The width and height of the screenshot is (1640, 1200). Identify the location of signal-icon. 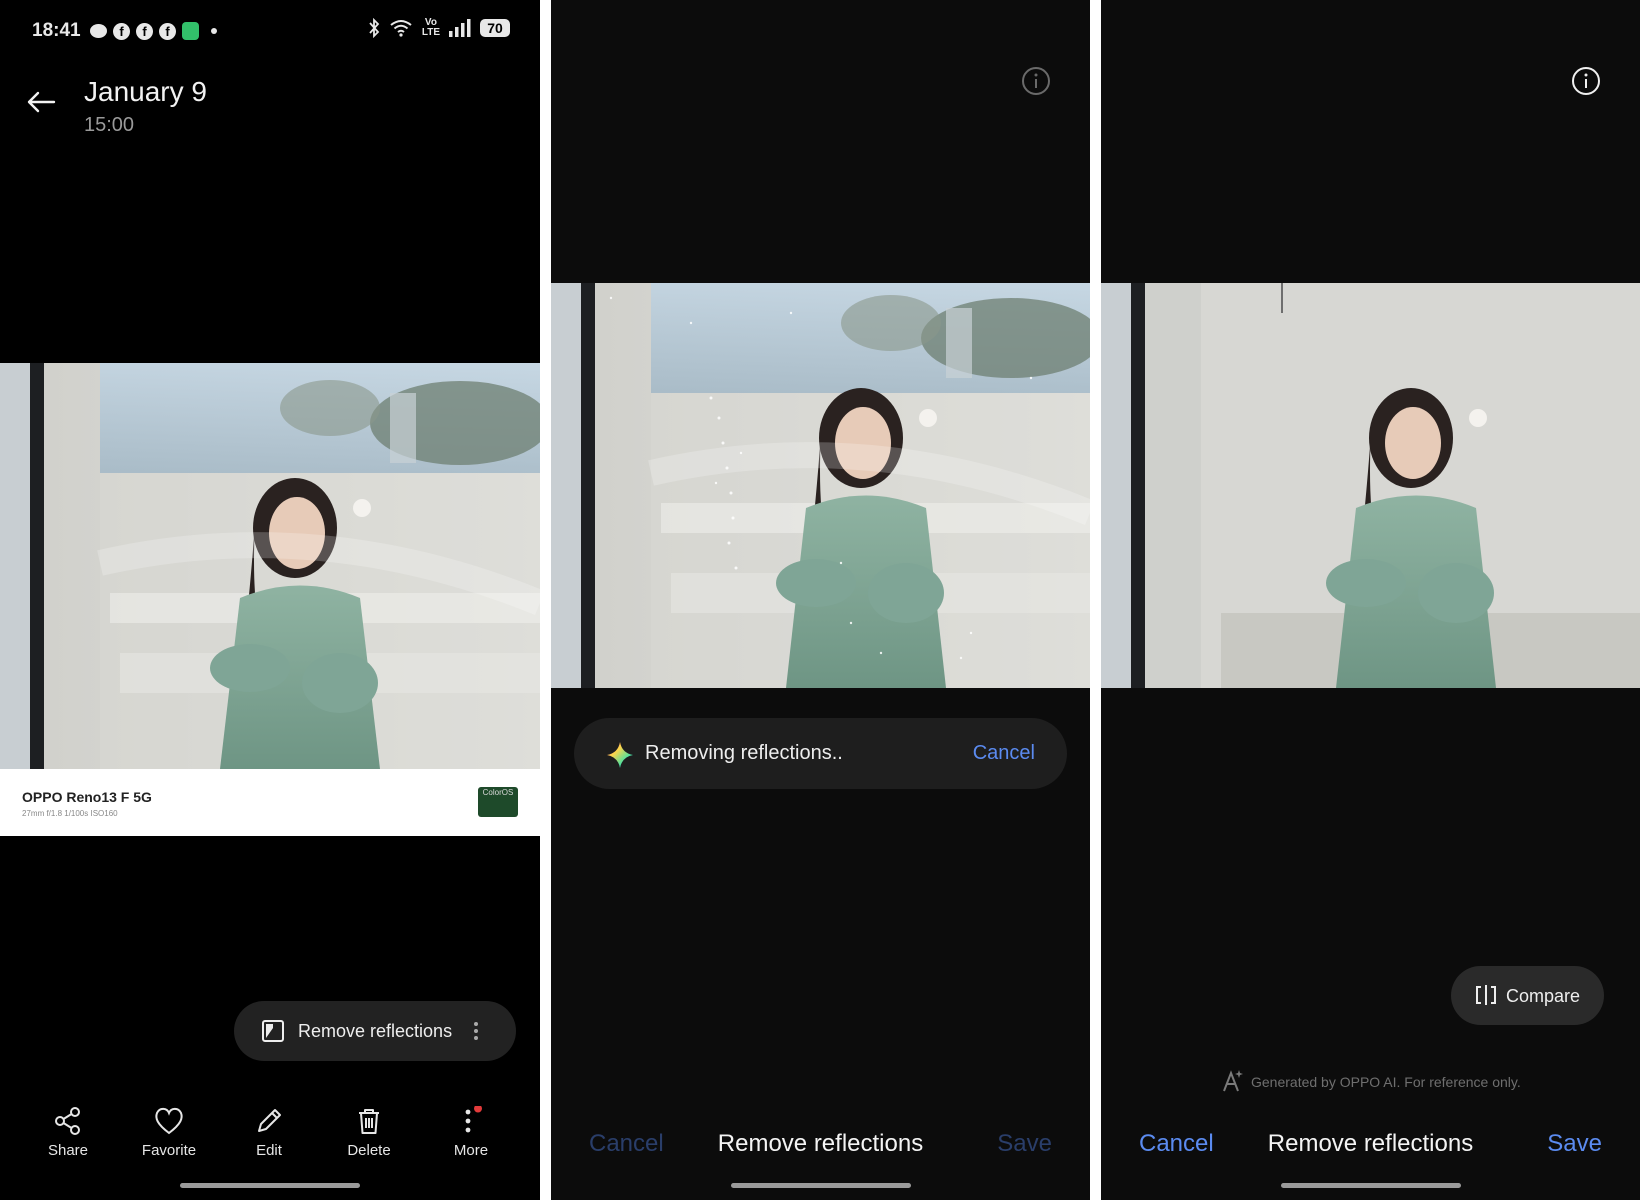
(460, 28).